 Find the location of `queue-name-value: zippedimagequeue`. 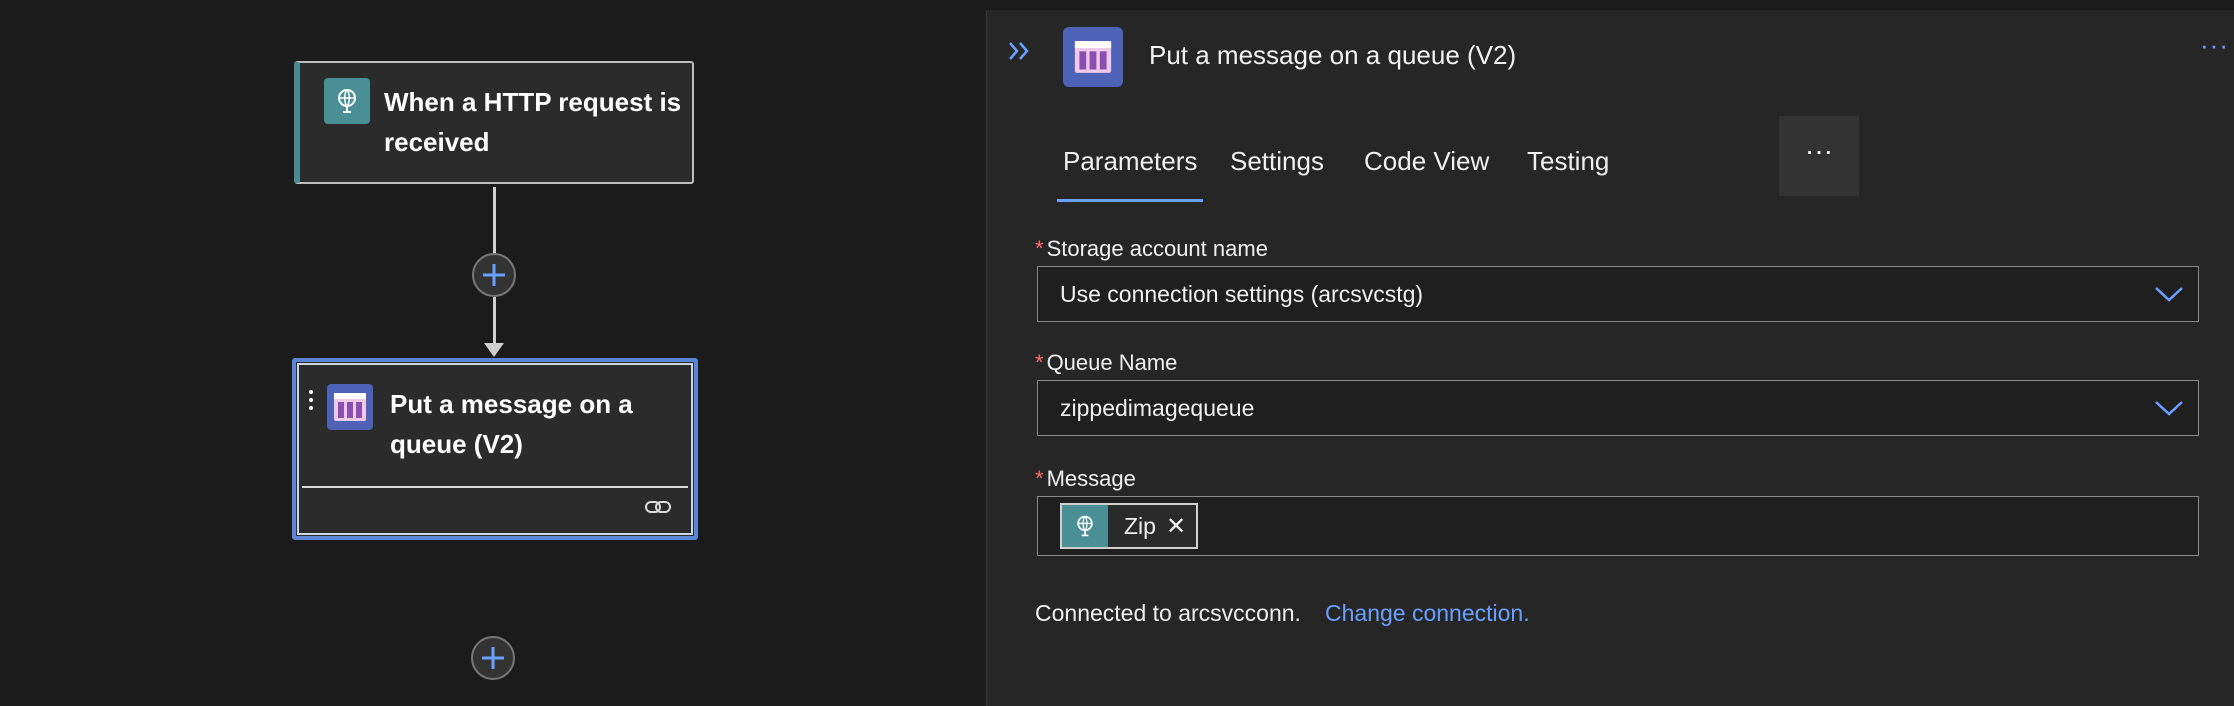

queue-name-value: zippedimagequeue is located at coordinates (1157, 408).